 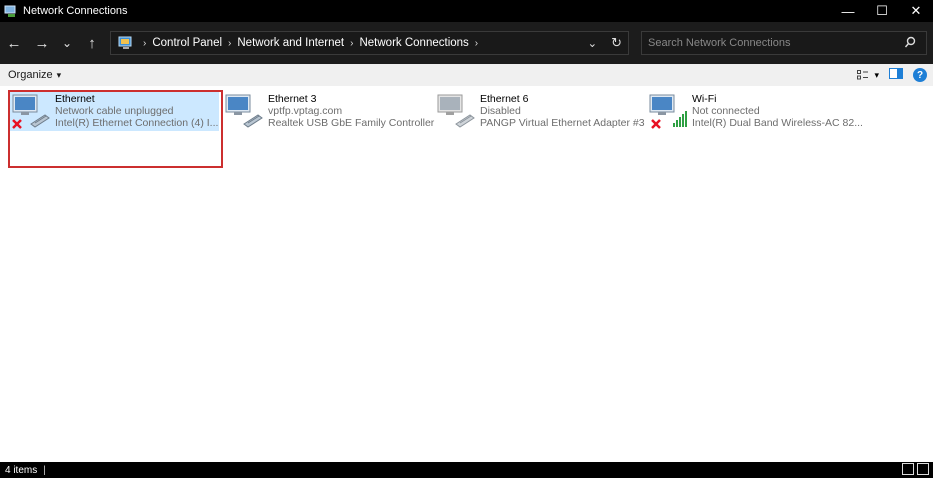 I want to click on command-bar: Organize ▾ ▾ ?, so click(x=466, y=75).